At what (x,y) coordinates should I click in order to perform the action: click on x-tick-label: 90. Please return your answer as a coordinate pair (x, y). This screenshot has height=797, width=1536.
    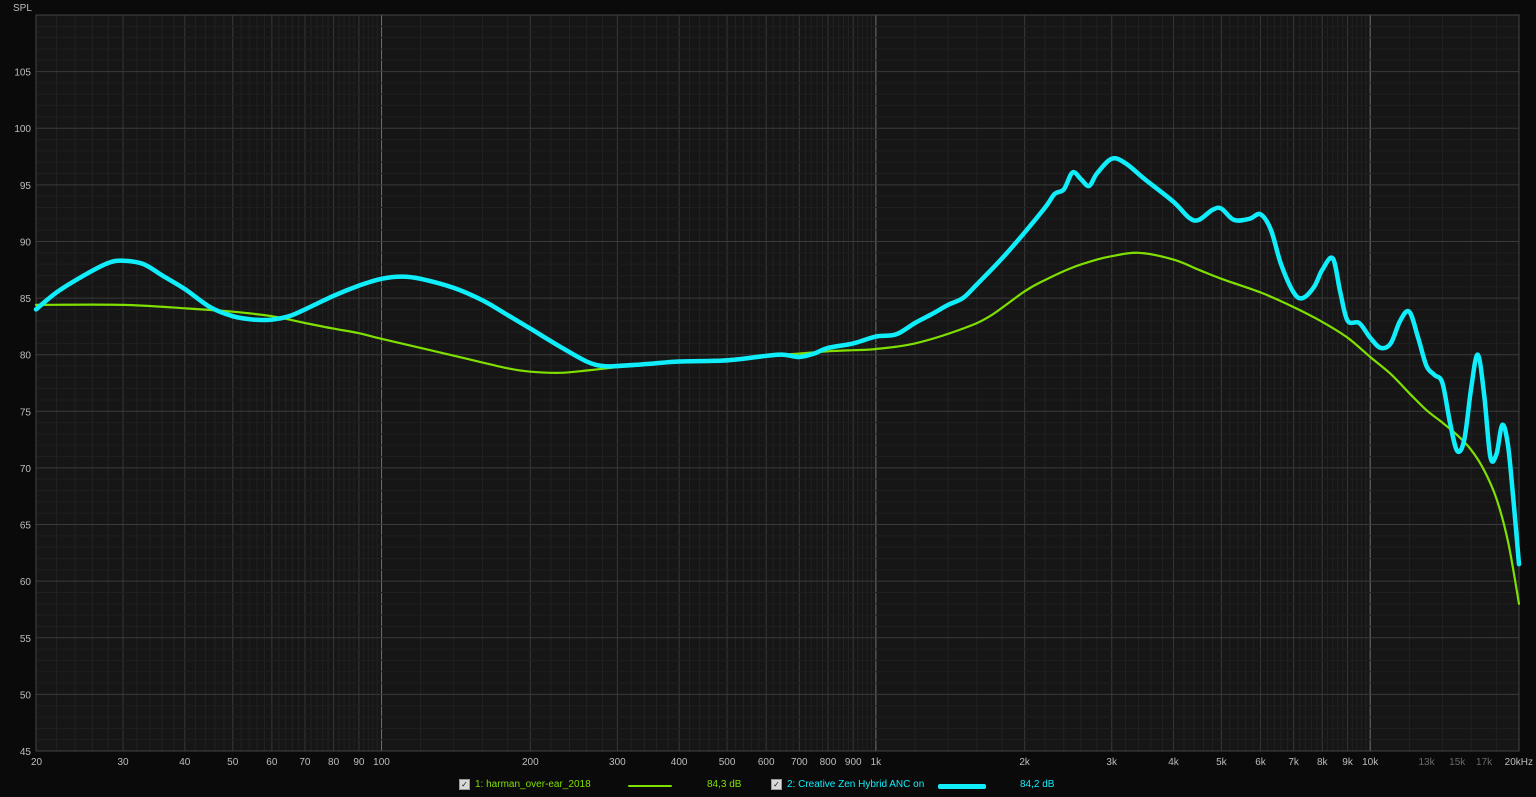
    Looking at the image, I should click on (359, 762).